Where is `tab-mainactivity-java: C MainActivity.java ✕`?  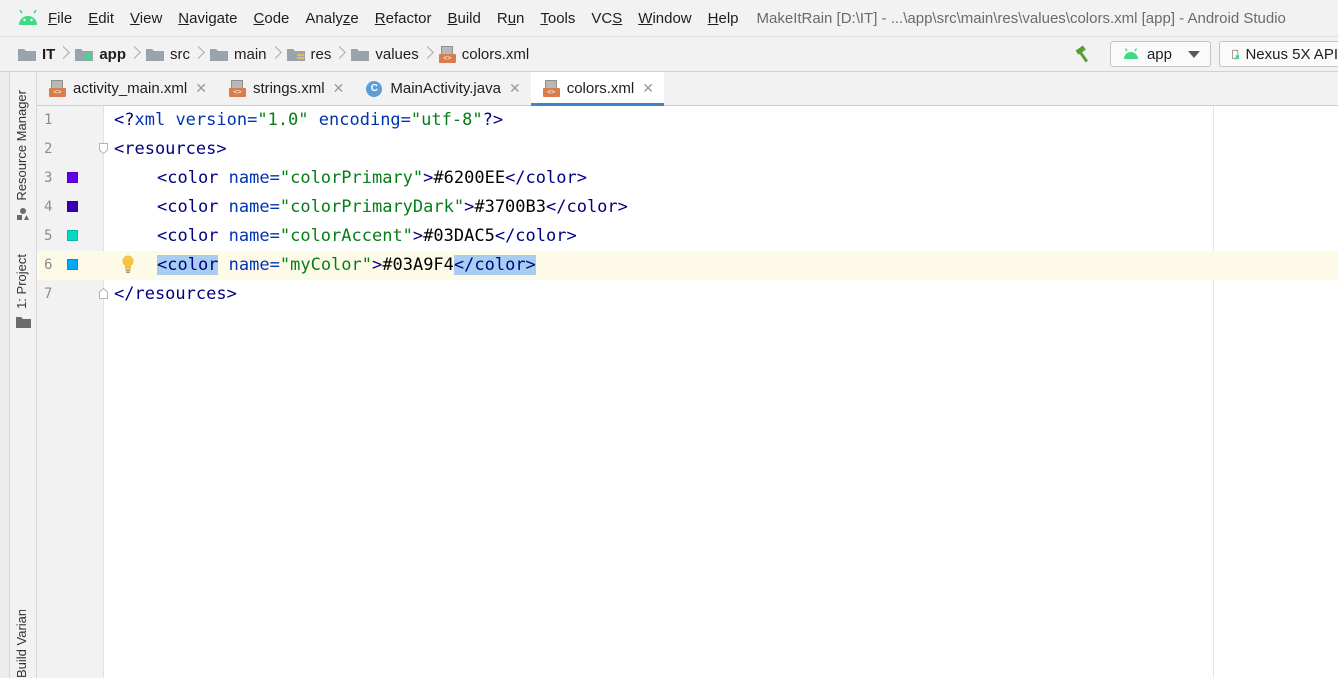 tab-mainactivity-java: C MainActivity.java ✕ is located at coordinates (442, 88).